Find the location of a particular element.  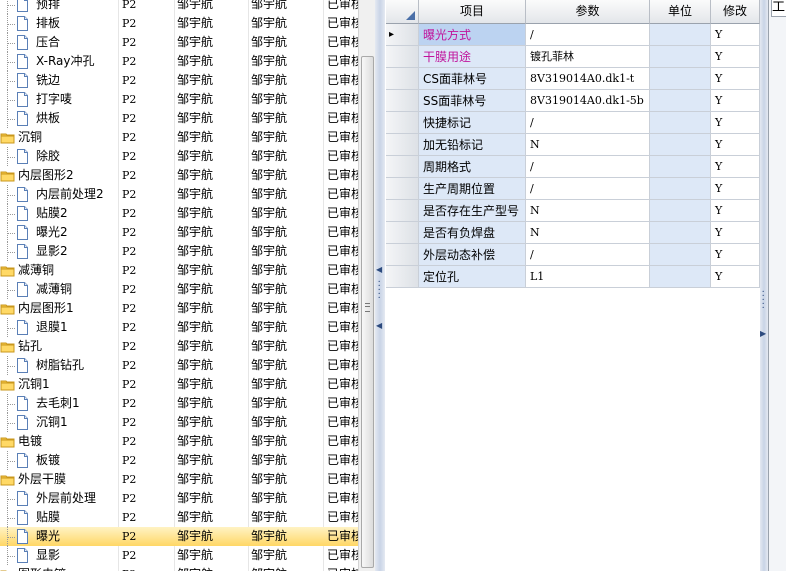

grid-cell-item: 生产周期位置 is located at coordinates (472, 189).